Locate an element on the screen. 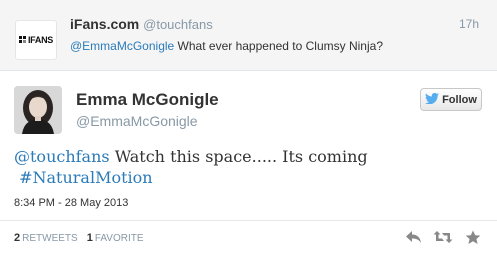 This screenshot has height=256, width=497. tweet-actions is located at coordinates (443, 237).